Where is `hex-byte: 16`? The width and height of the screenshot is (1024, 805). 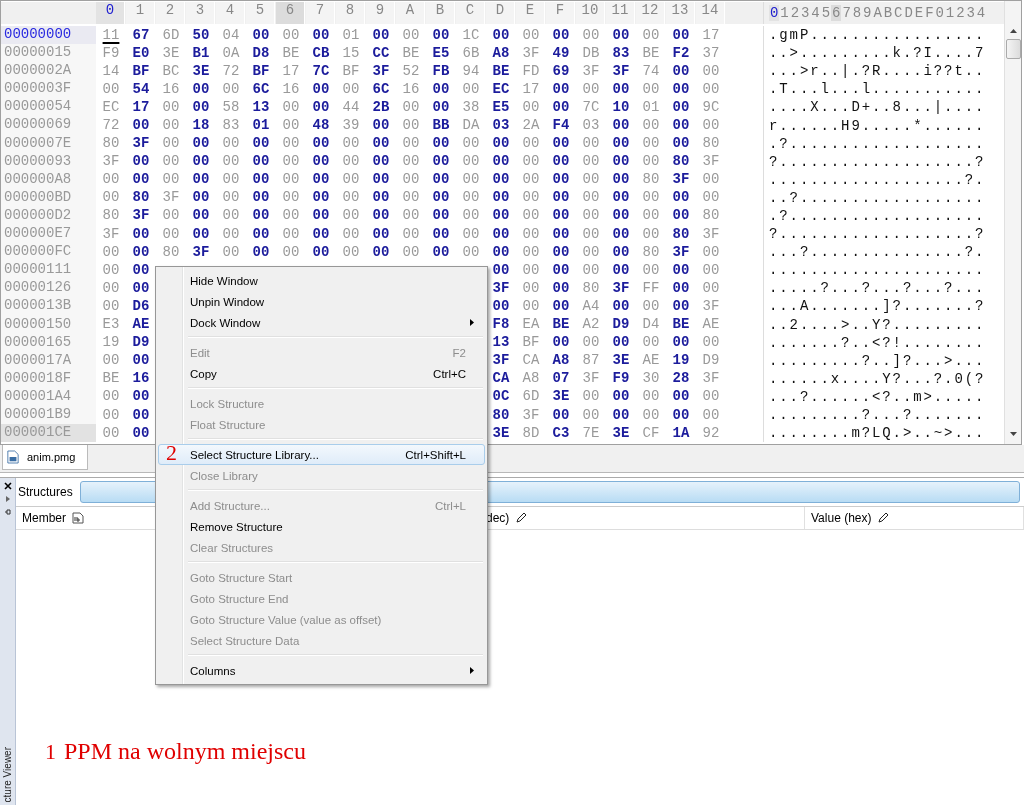
hex-byte: 16 is located at coordinates (411, 89).